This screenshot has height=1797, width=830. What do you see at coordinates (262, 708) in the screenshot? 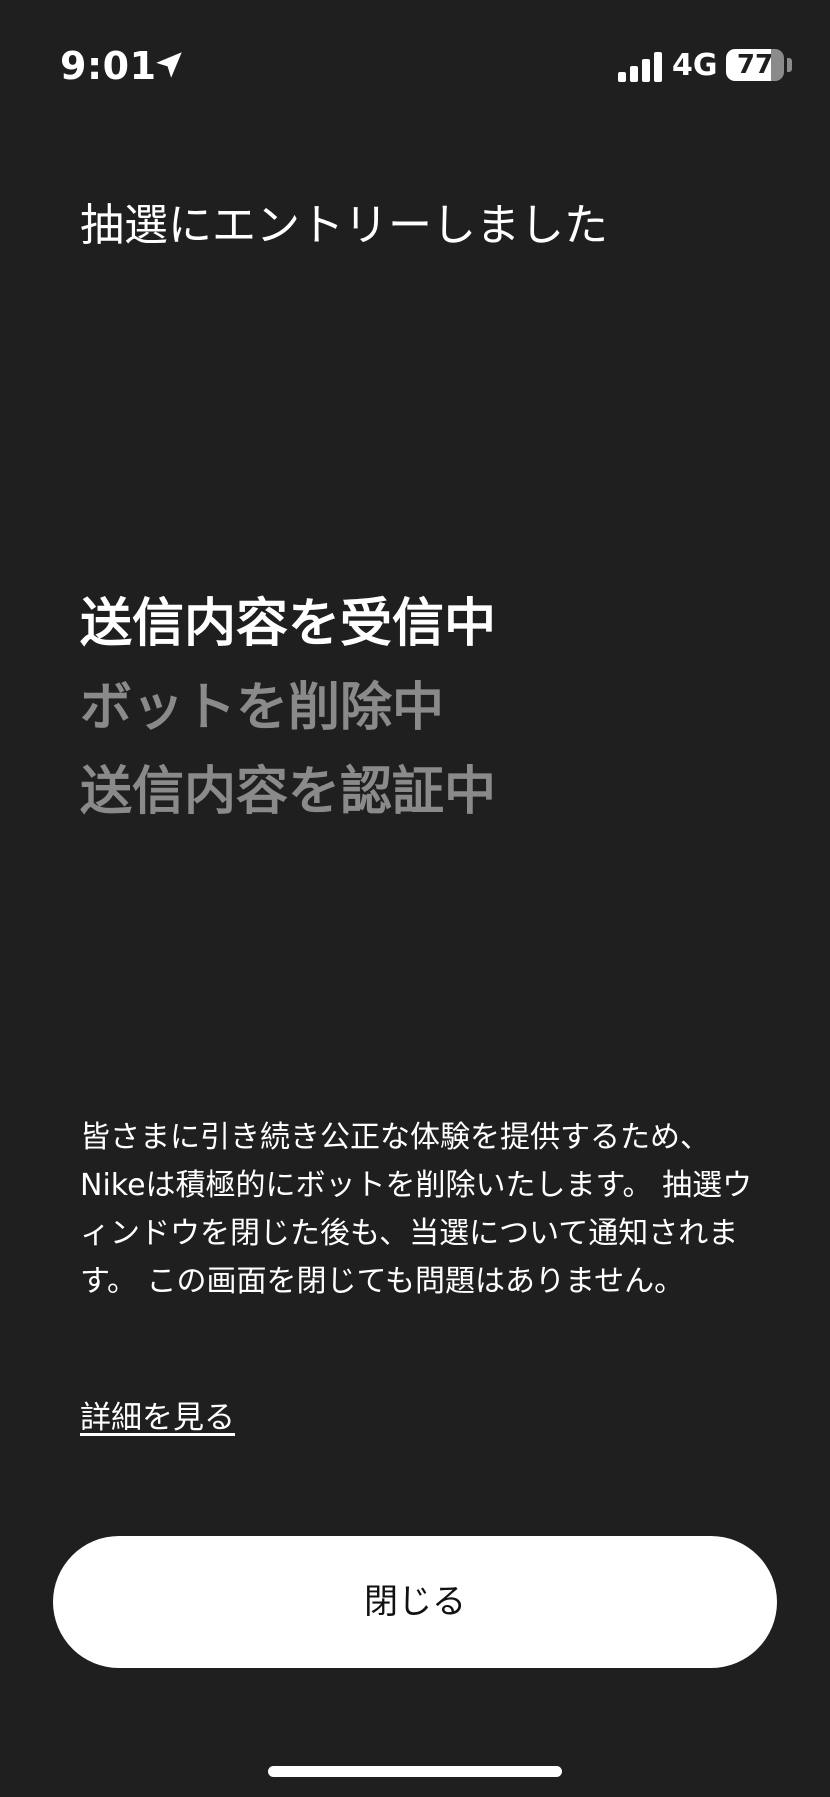
I see `progress-step-2: ボットを削除中` at bounding box center [262, 708].